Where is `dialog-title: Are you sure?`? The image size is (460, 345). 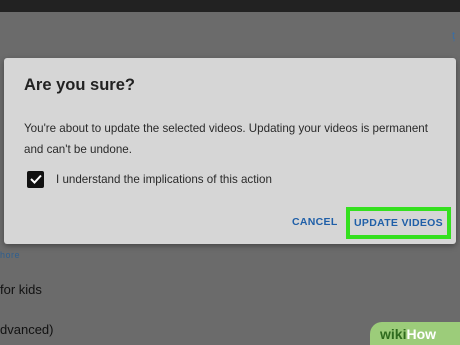 dialog-title: Are you sure? is located at coordinates (79, 85).